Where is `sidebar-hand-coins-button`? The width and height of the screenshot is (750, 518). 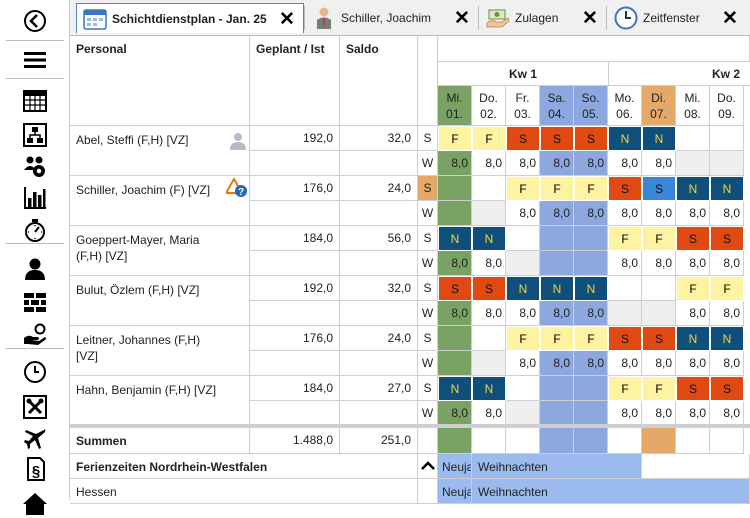
sidebar-hand-coins-button is located at coordinates (35, 335).